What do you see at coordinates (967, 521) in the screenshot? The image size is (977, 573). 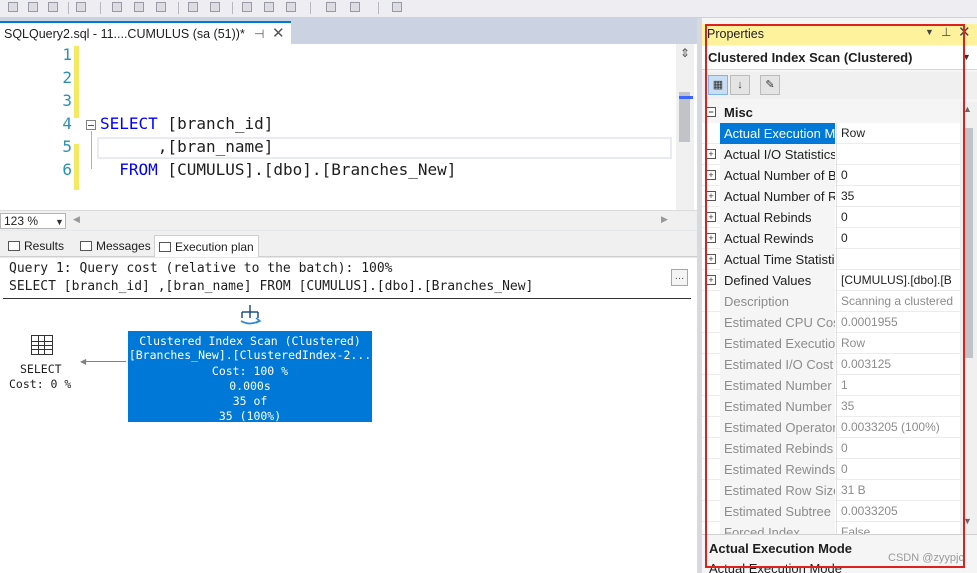 I see `scroll-down-icon: ▼` at bounding box center [967, 521].